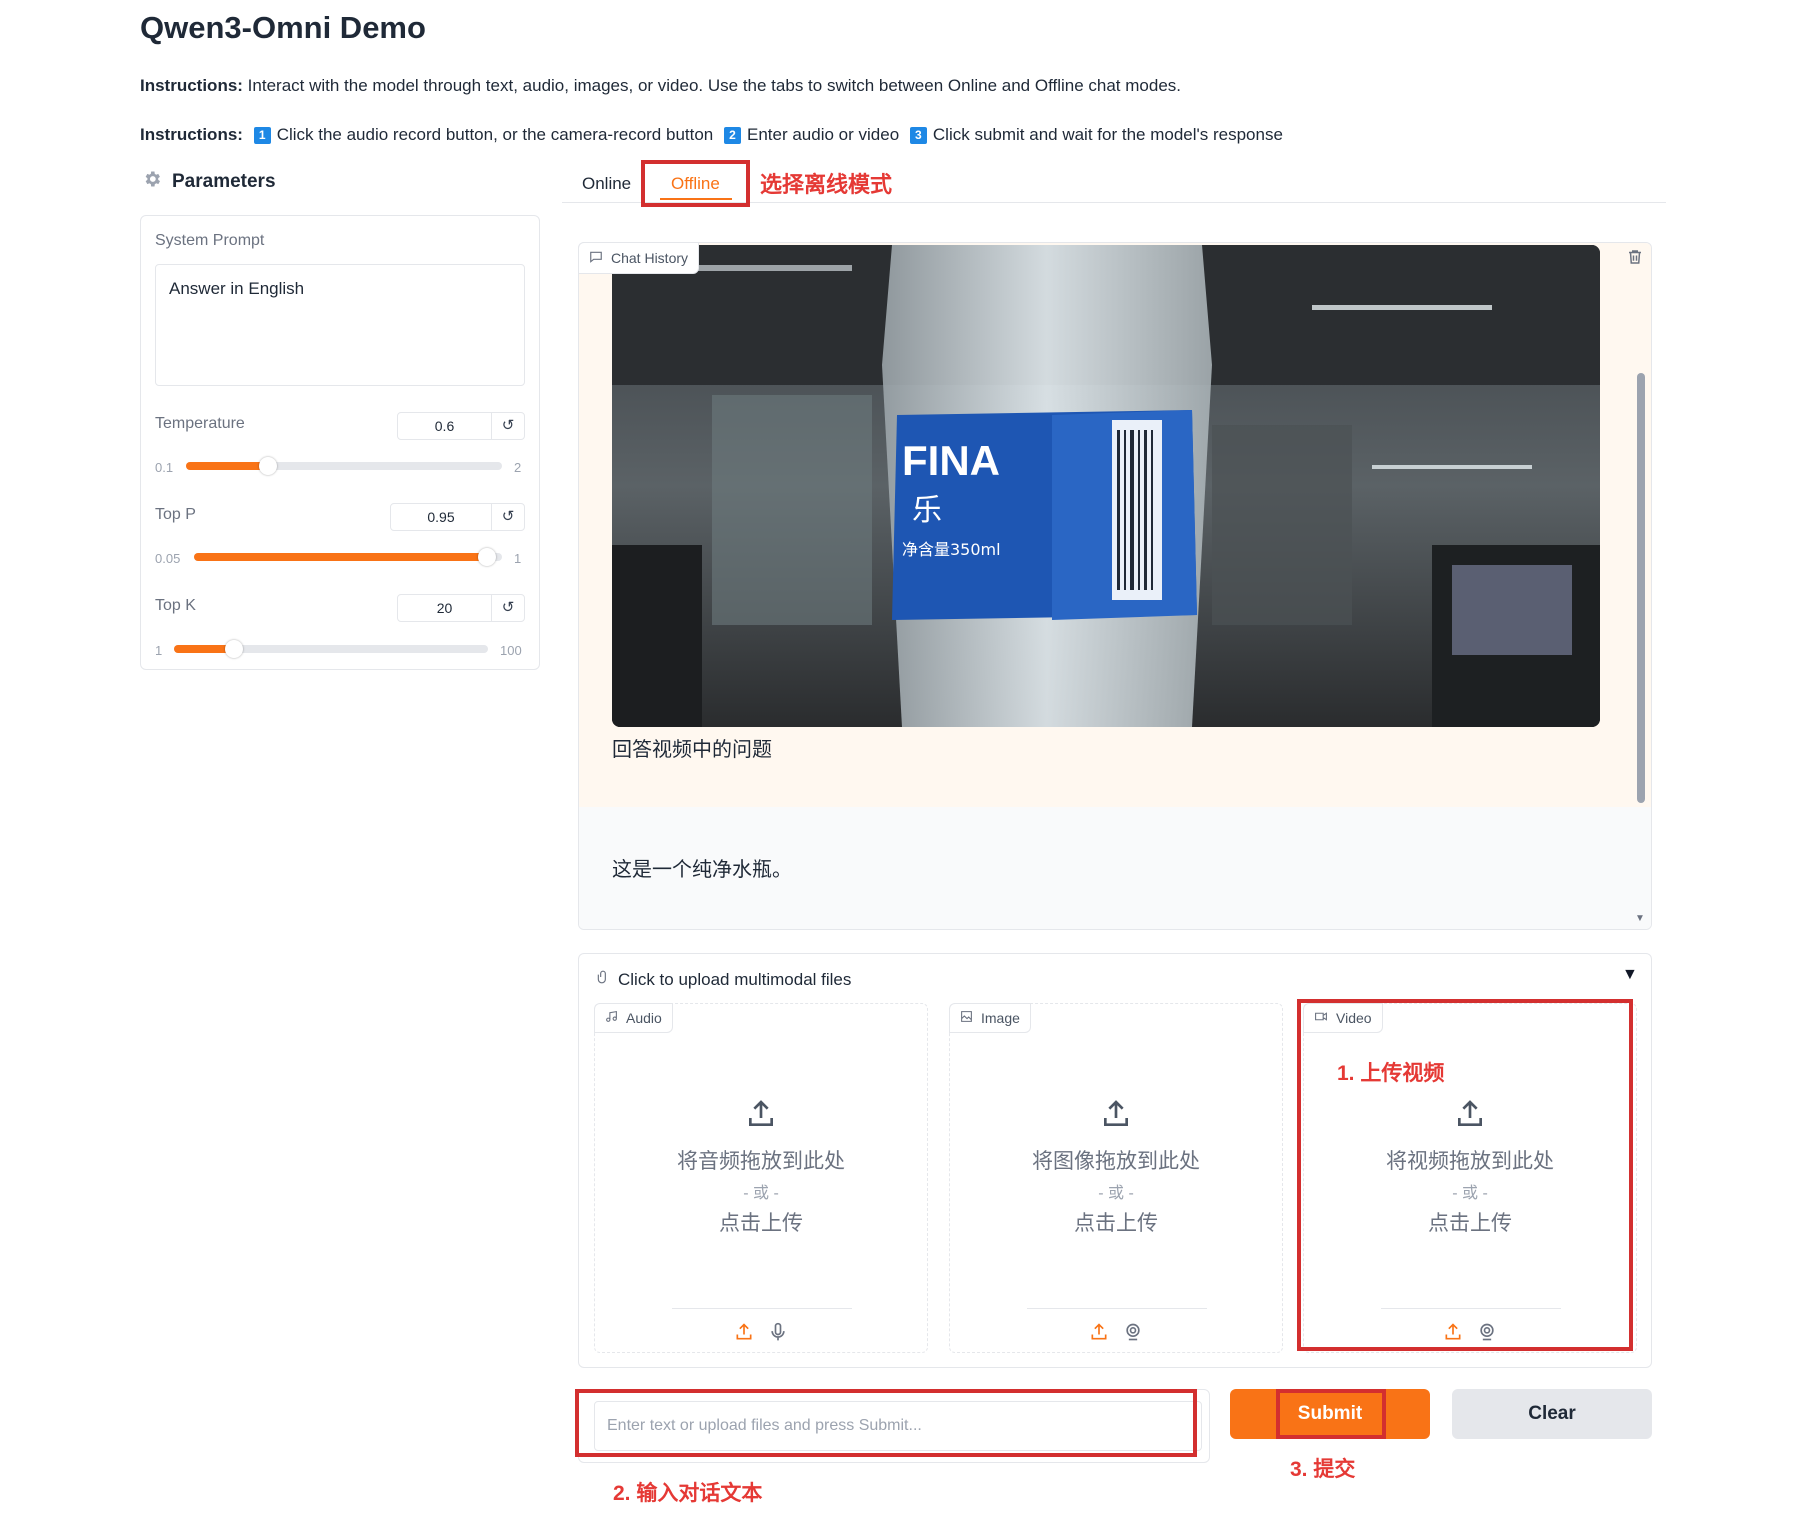  What do you see at coordinates (331, 649) in the screenshot?
I see `top-k-slider` at bounding box center [331, 649].